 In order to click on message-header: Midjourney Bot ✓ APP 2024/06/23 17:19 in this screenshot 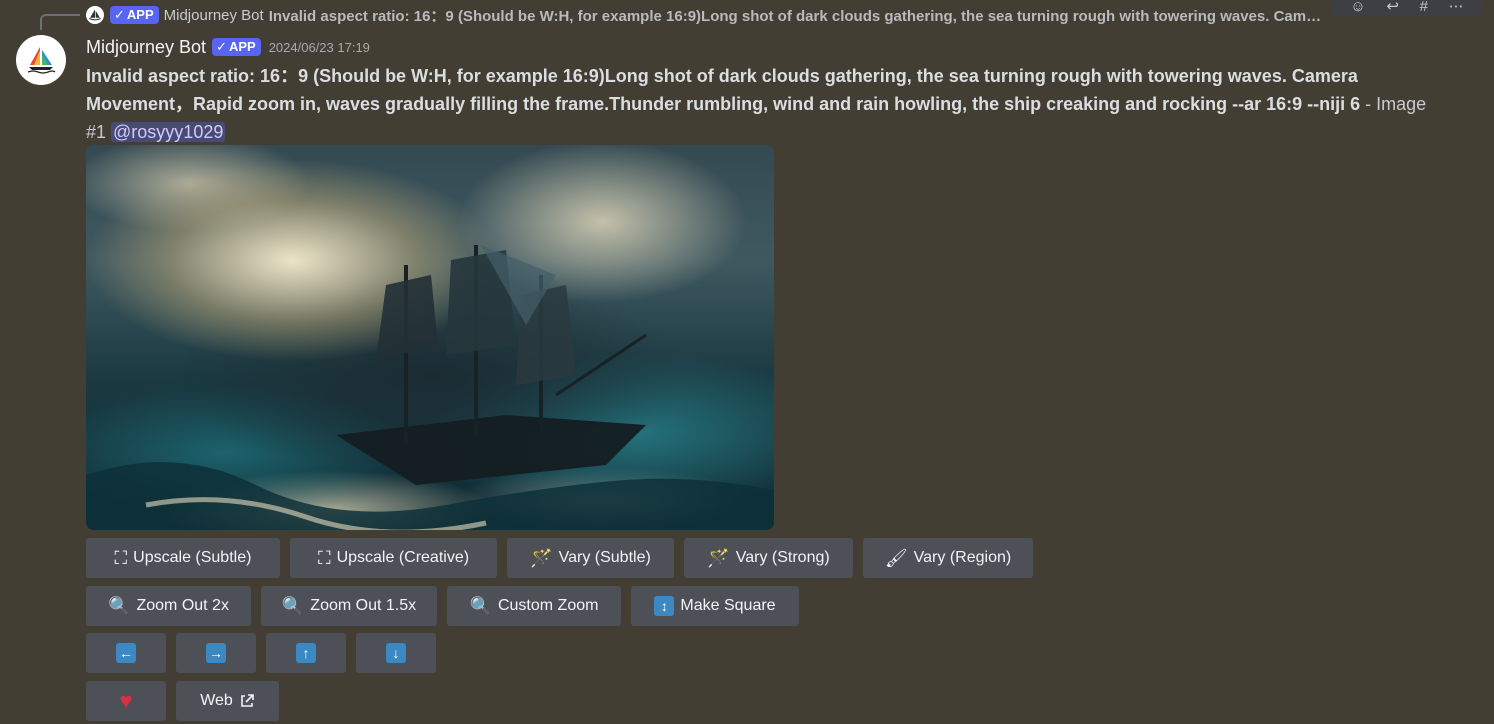, I will do `click(228, 47)`.